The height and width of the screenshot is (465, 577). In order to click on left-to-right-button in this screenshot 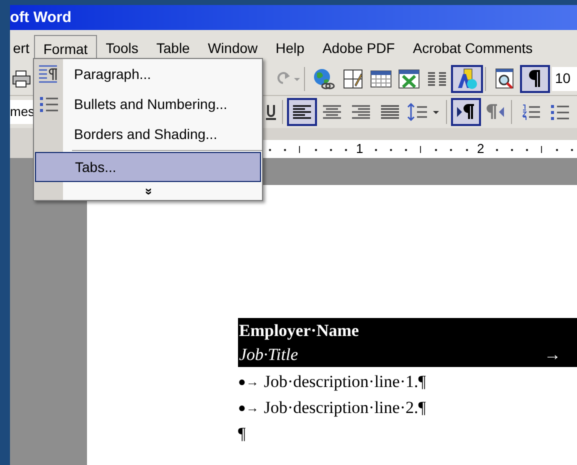, I will do `click(466, 112)`.